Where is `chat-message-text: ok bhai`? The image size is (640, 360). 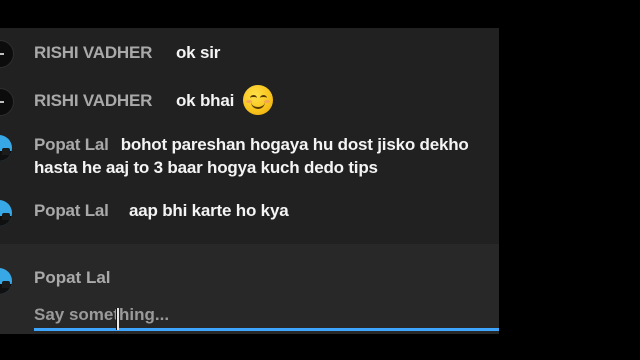 chat-message-text: ok bhai is located at coordinates (205, 100).